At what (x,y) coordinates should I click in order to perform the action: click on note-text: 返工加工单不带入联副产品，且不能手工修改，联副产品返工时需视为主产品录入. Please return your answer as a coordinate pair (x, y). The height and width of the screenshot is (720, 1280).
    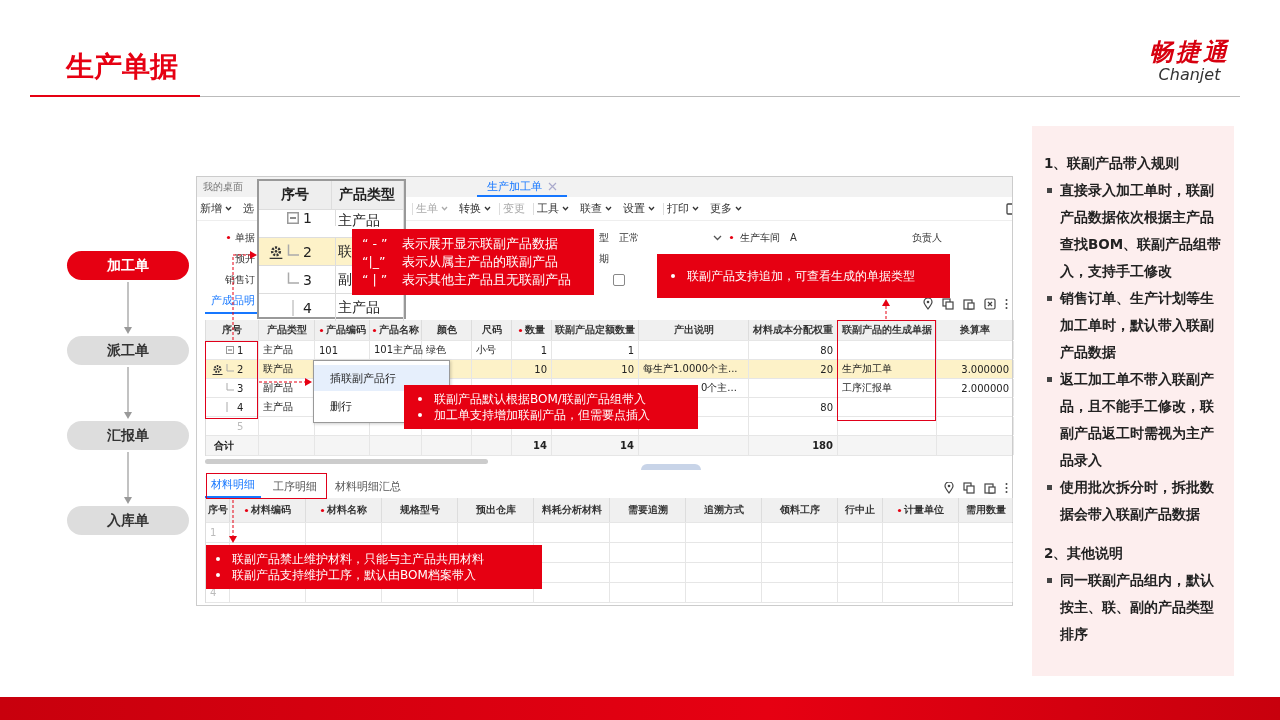
    Looking at the image, I should click on (1137, 420).